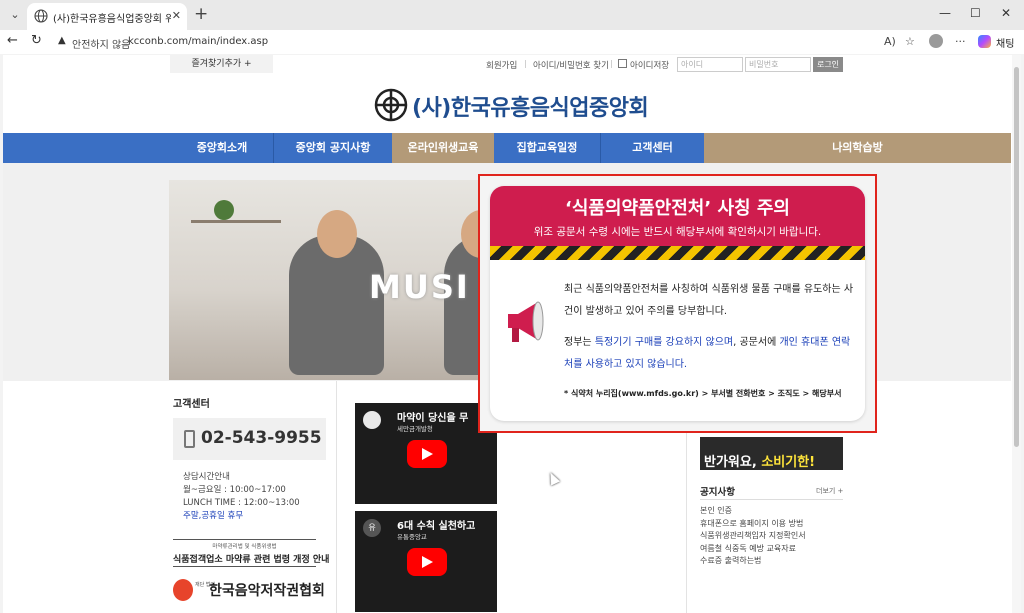  Describe the element at coordinates (622, 63) in the screenshot. I see `save-id-checkbox` at that location.